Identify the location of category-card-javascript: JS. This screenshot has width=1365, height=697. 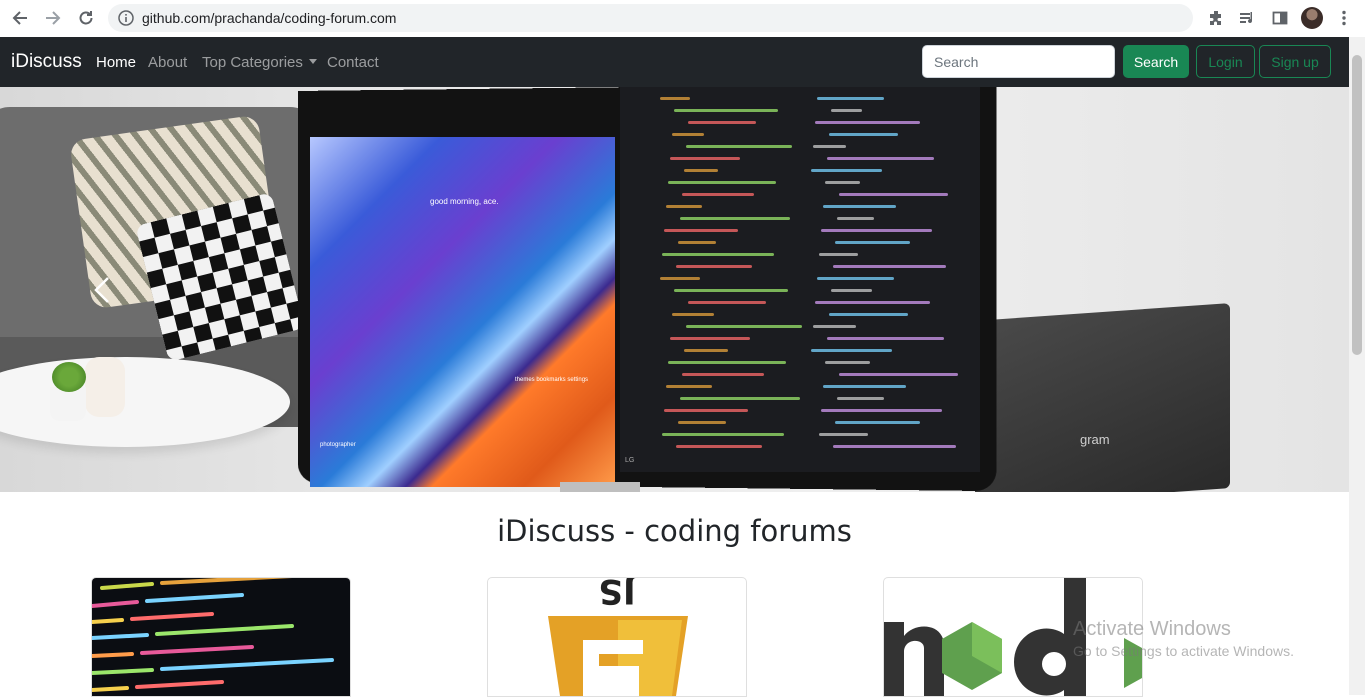
(617, 637).